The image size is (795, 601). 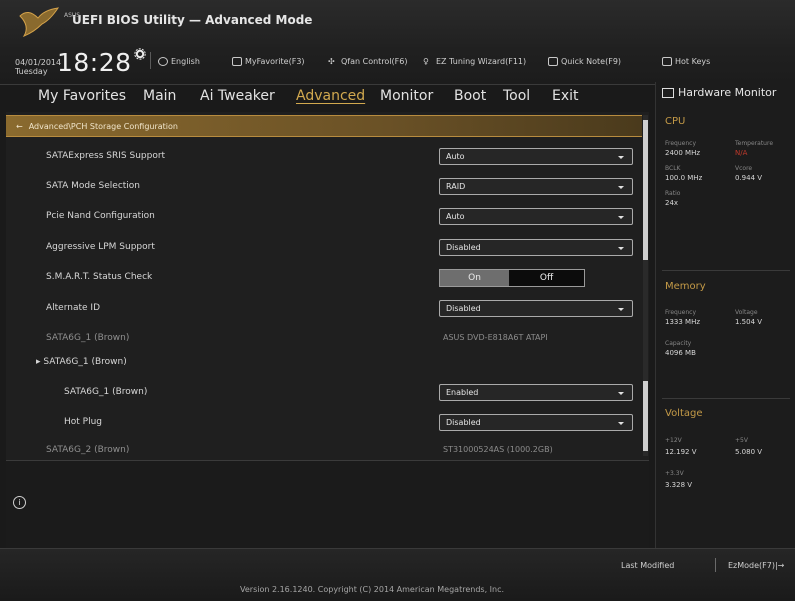 What do you see at coordinates (546, 278) in the screenshot?
I see `toggle-off-option: Off` at bounding box center [546, 278].